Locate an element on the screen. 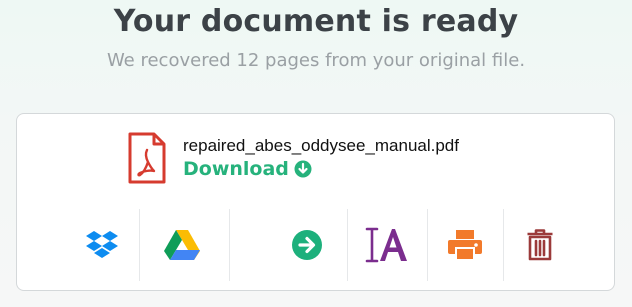 The height and width of the screenshot is (307, 632). download-link: Download is located at coordinates (247, 169).